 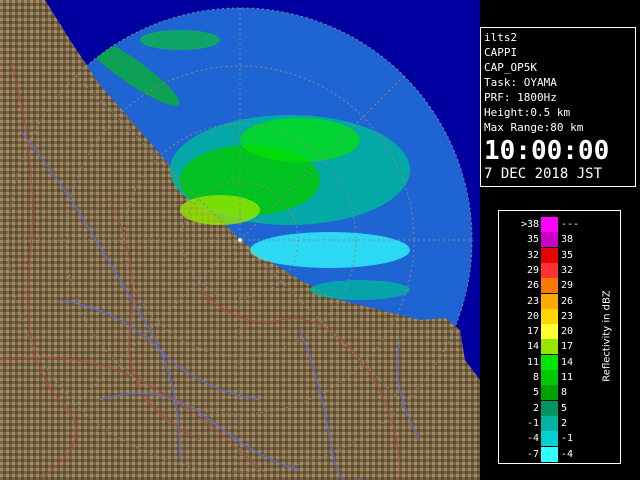 I want to click on legend-high-value: 23, so click(x=567, y=316).